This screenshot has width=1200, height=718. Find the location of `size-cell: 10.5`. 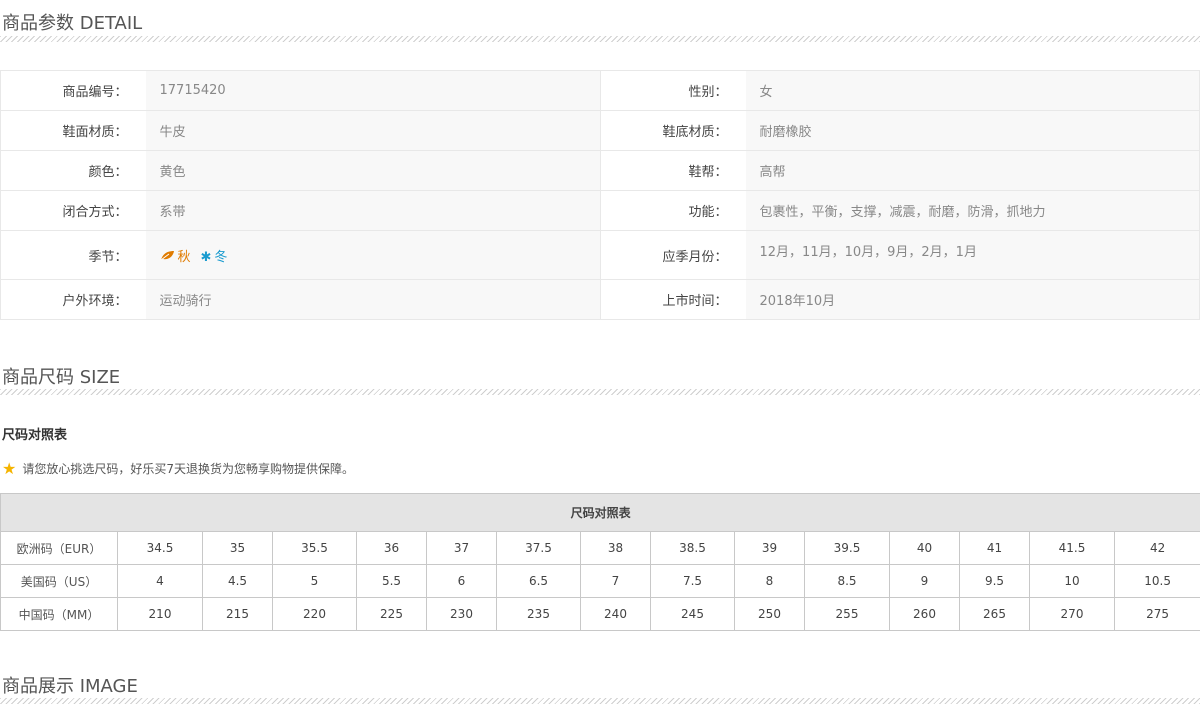

size-cell: 10.5 is located at coordinates (1156, 581).